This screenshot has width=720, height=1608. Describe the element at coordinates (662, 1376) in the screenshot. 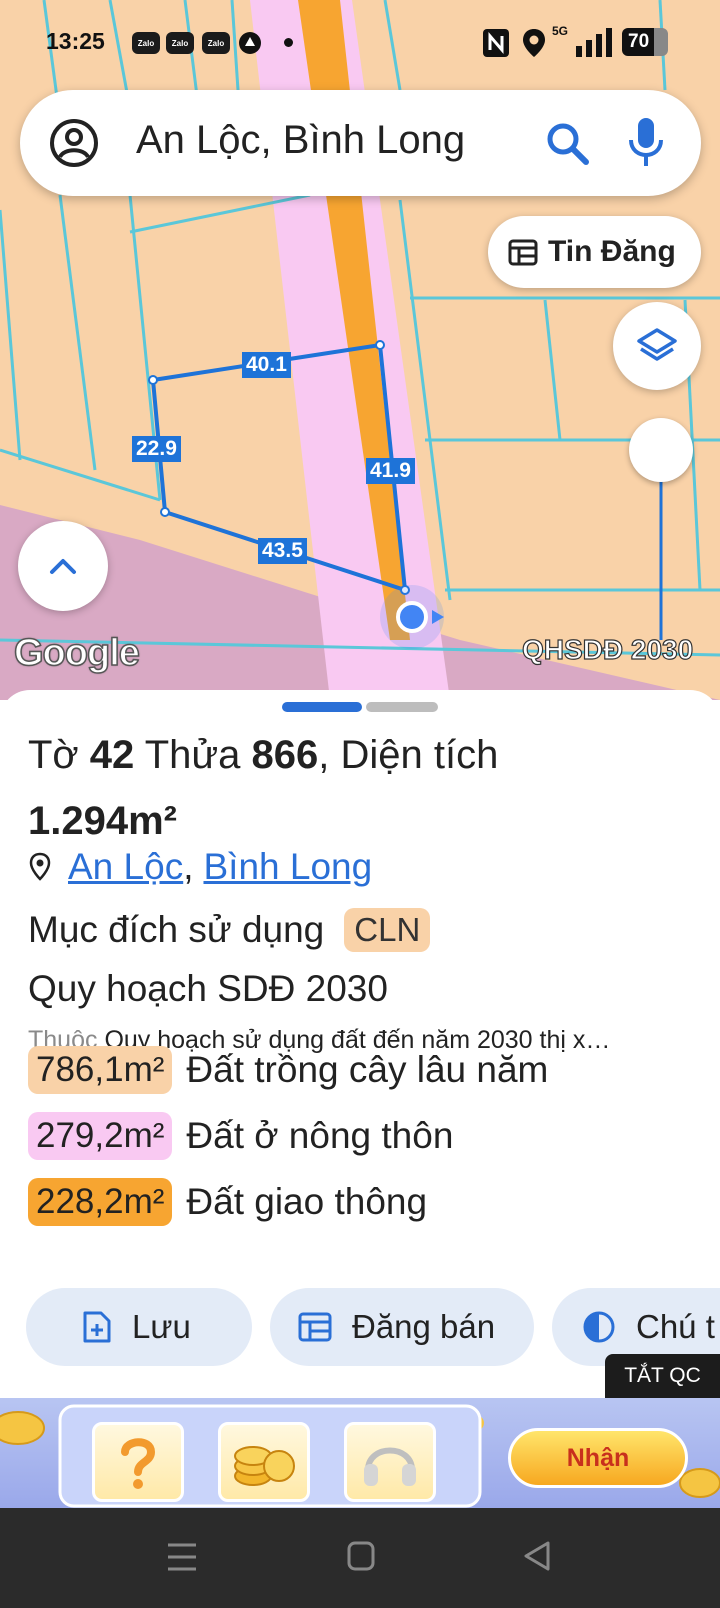

I see `hide-ad-button: TẮT QC` at that location.